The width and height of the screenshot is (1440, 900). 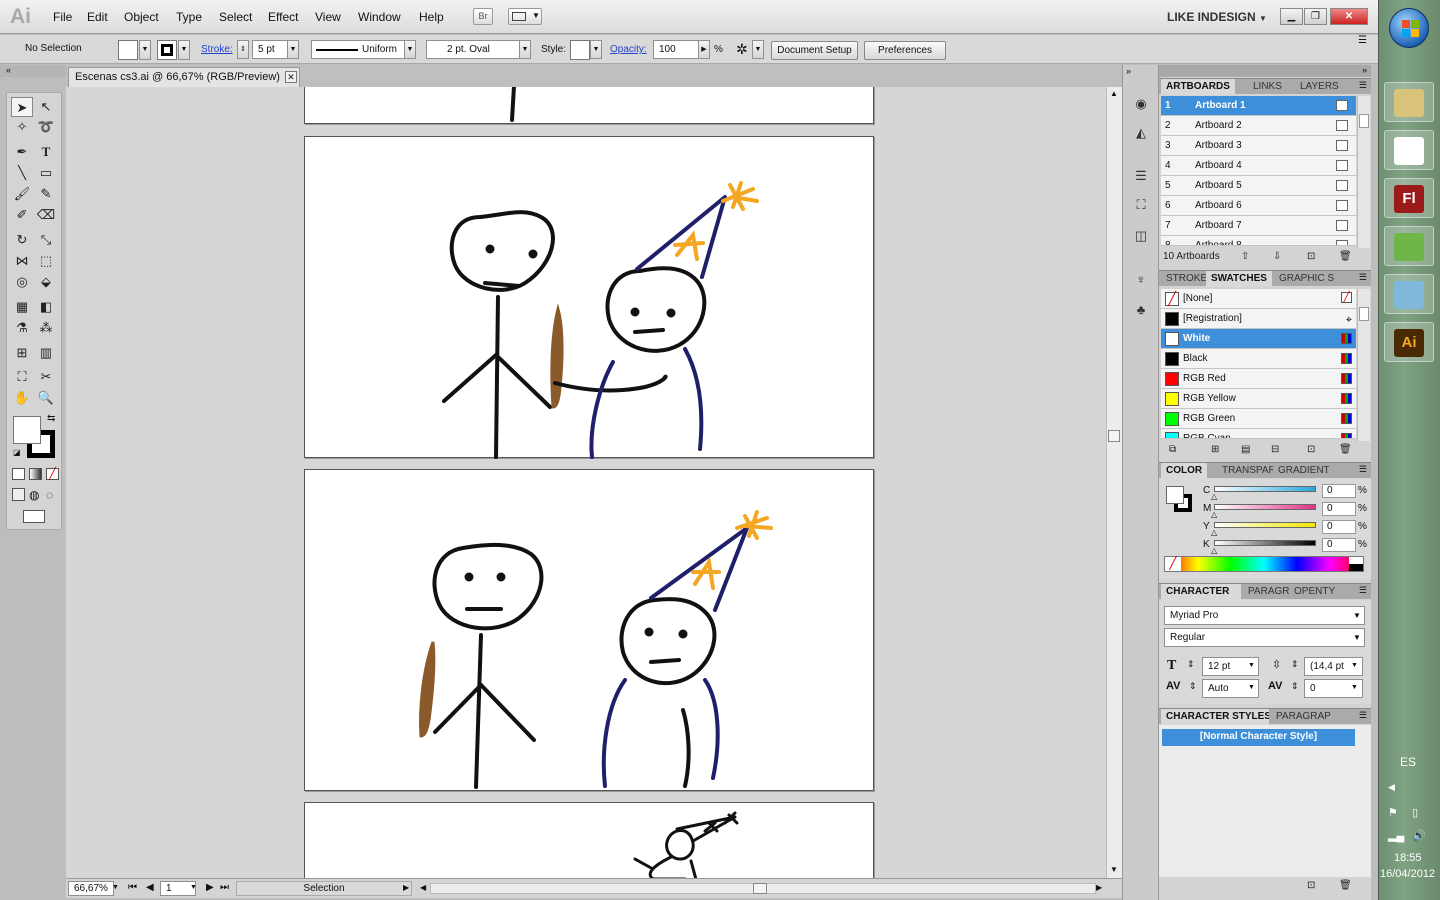 What do you see at coordinates (22, 328) in the screenshot?
I see `eyedropper-tool-icon: ⚗` at bounding box center [22, 328].